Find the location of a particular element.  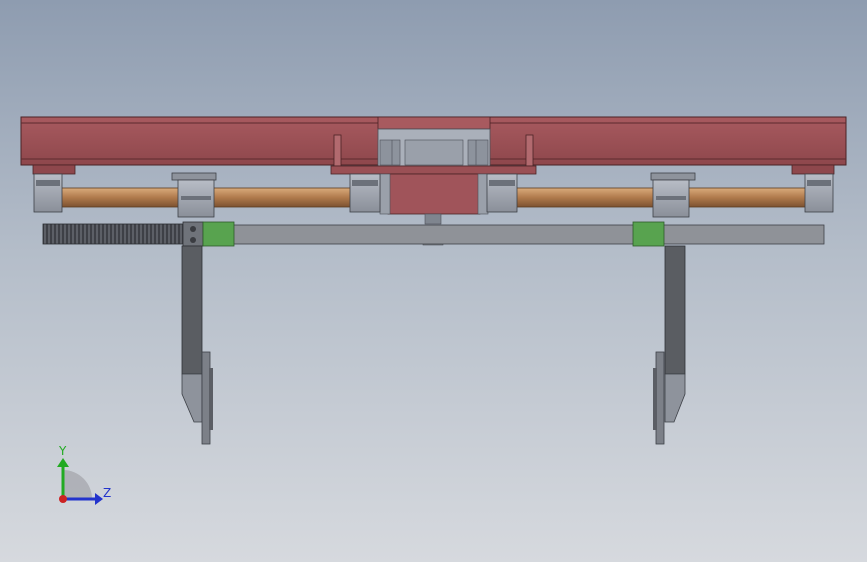

collar-left is located at coordinates (218, 234).